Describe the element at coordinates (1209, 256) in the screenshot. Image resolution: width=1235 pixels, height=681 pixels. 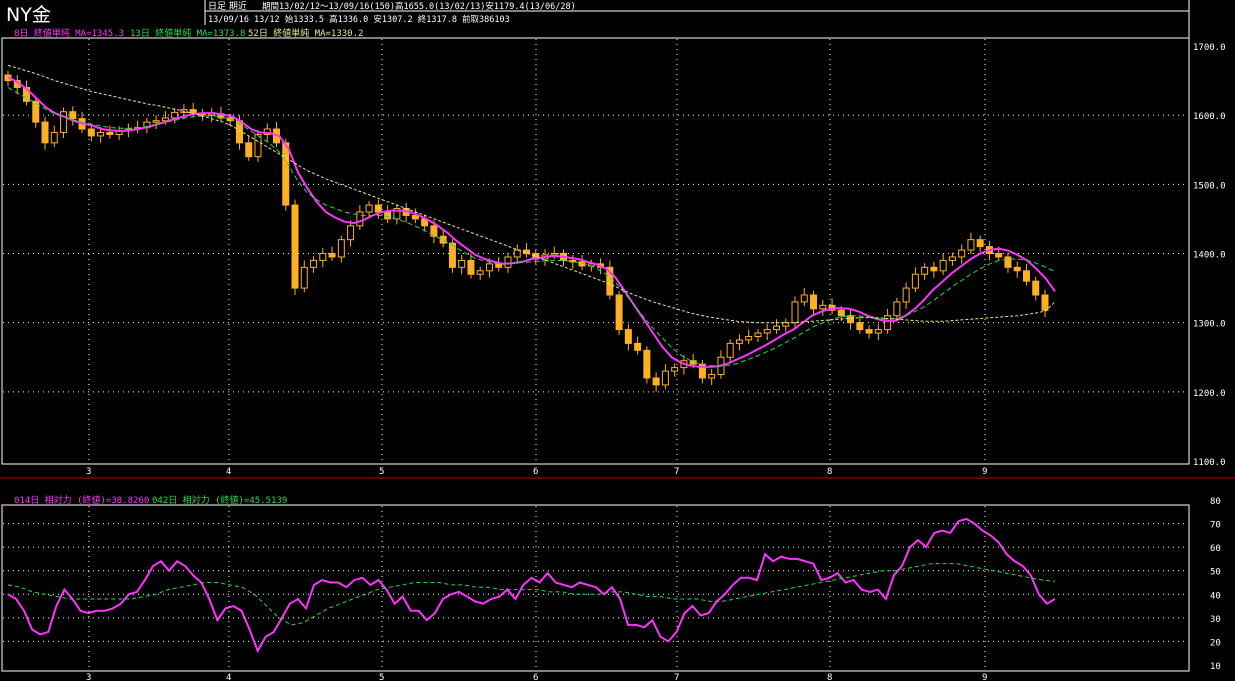
I see `price-ytick-label: 1400.0` at that location.